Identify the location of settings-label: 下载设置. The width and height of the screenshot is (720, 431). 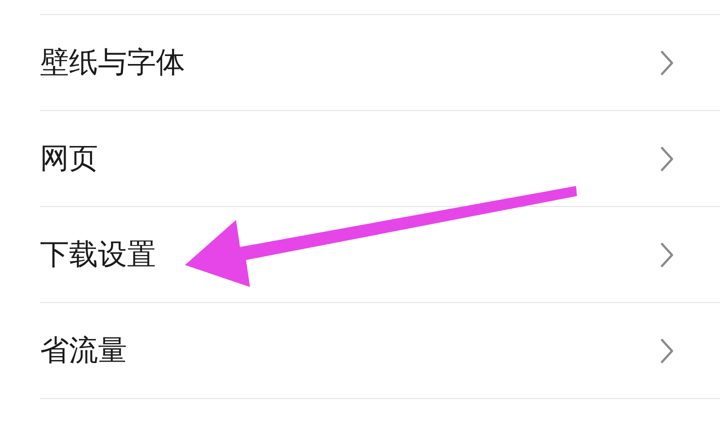
(98, 254).